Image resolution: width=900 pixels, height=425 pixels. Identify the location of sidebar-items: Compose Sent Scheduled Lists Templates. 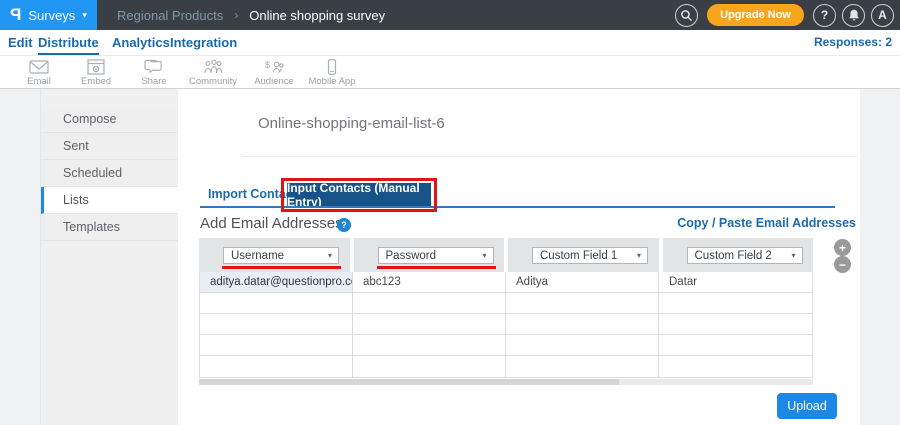
(110, 173).